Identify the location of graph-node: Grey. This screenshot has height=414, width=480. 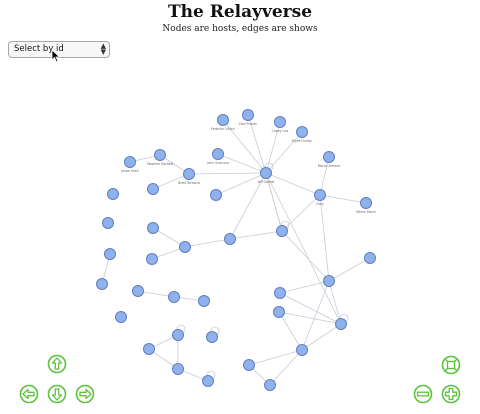
(320, 198).